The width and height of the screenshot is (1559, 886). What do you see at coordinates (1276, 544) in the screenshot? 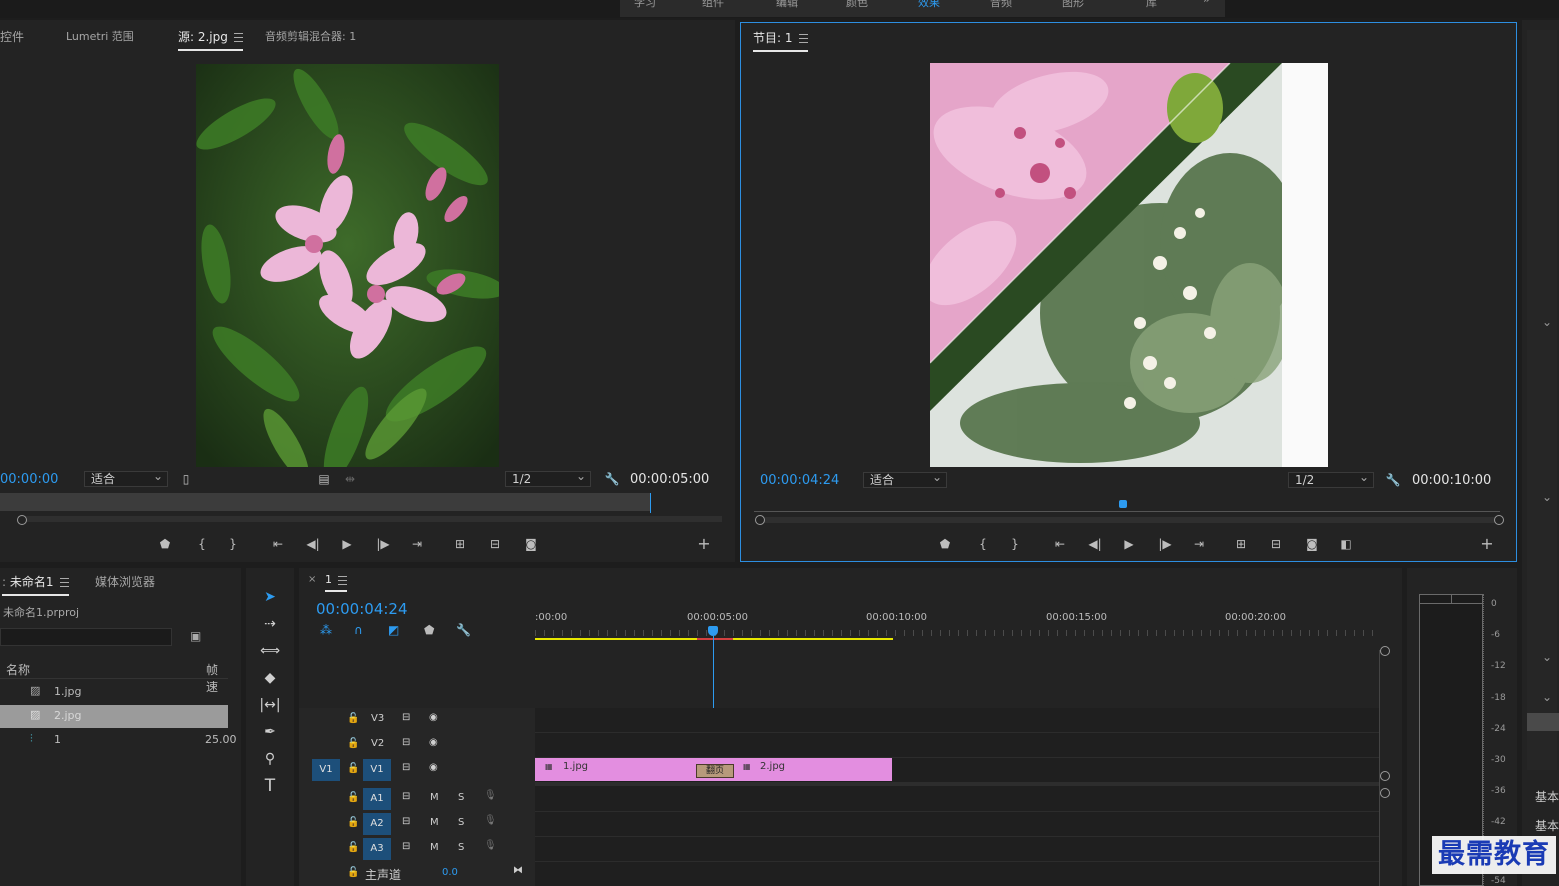
I see `program-extract-icon: ⊟` at bounding box center [1276, 544].